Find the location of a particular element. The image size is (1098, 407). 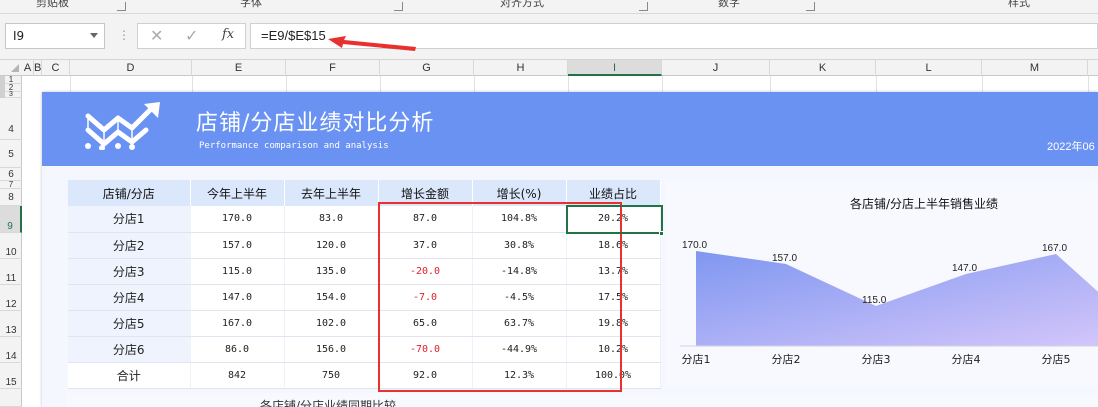

table-cell: 18.6% is located at coordinates (613, 245).